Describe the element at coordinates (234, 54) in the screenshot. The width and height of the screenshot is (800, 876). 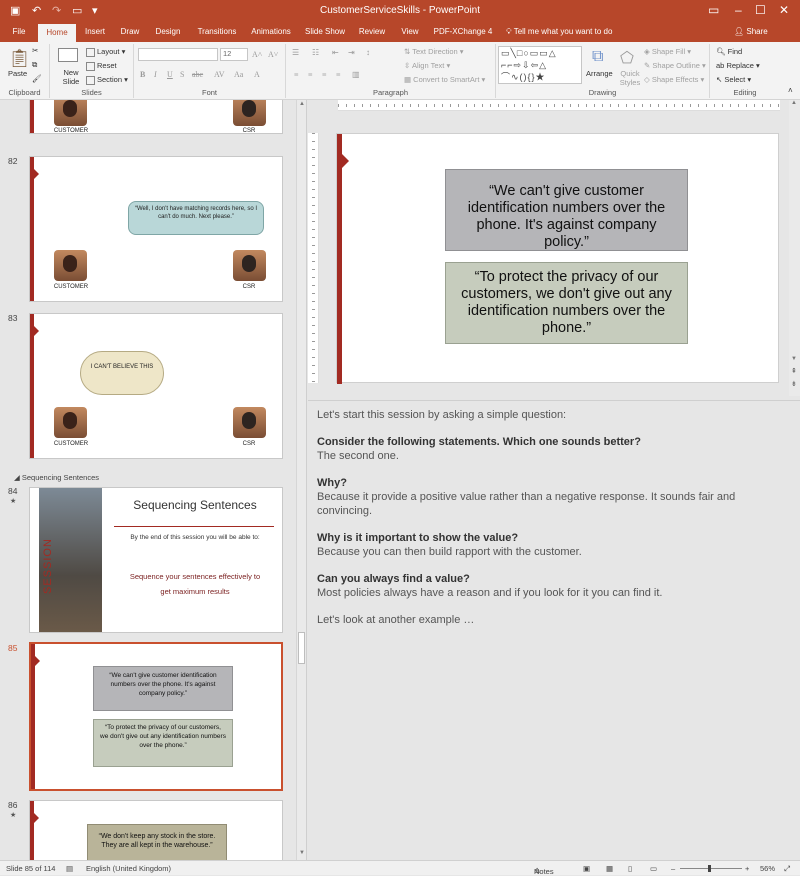
I see `font-size-box: 12` at that location.